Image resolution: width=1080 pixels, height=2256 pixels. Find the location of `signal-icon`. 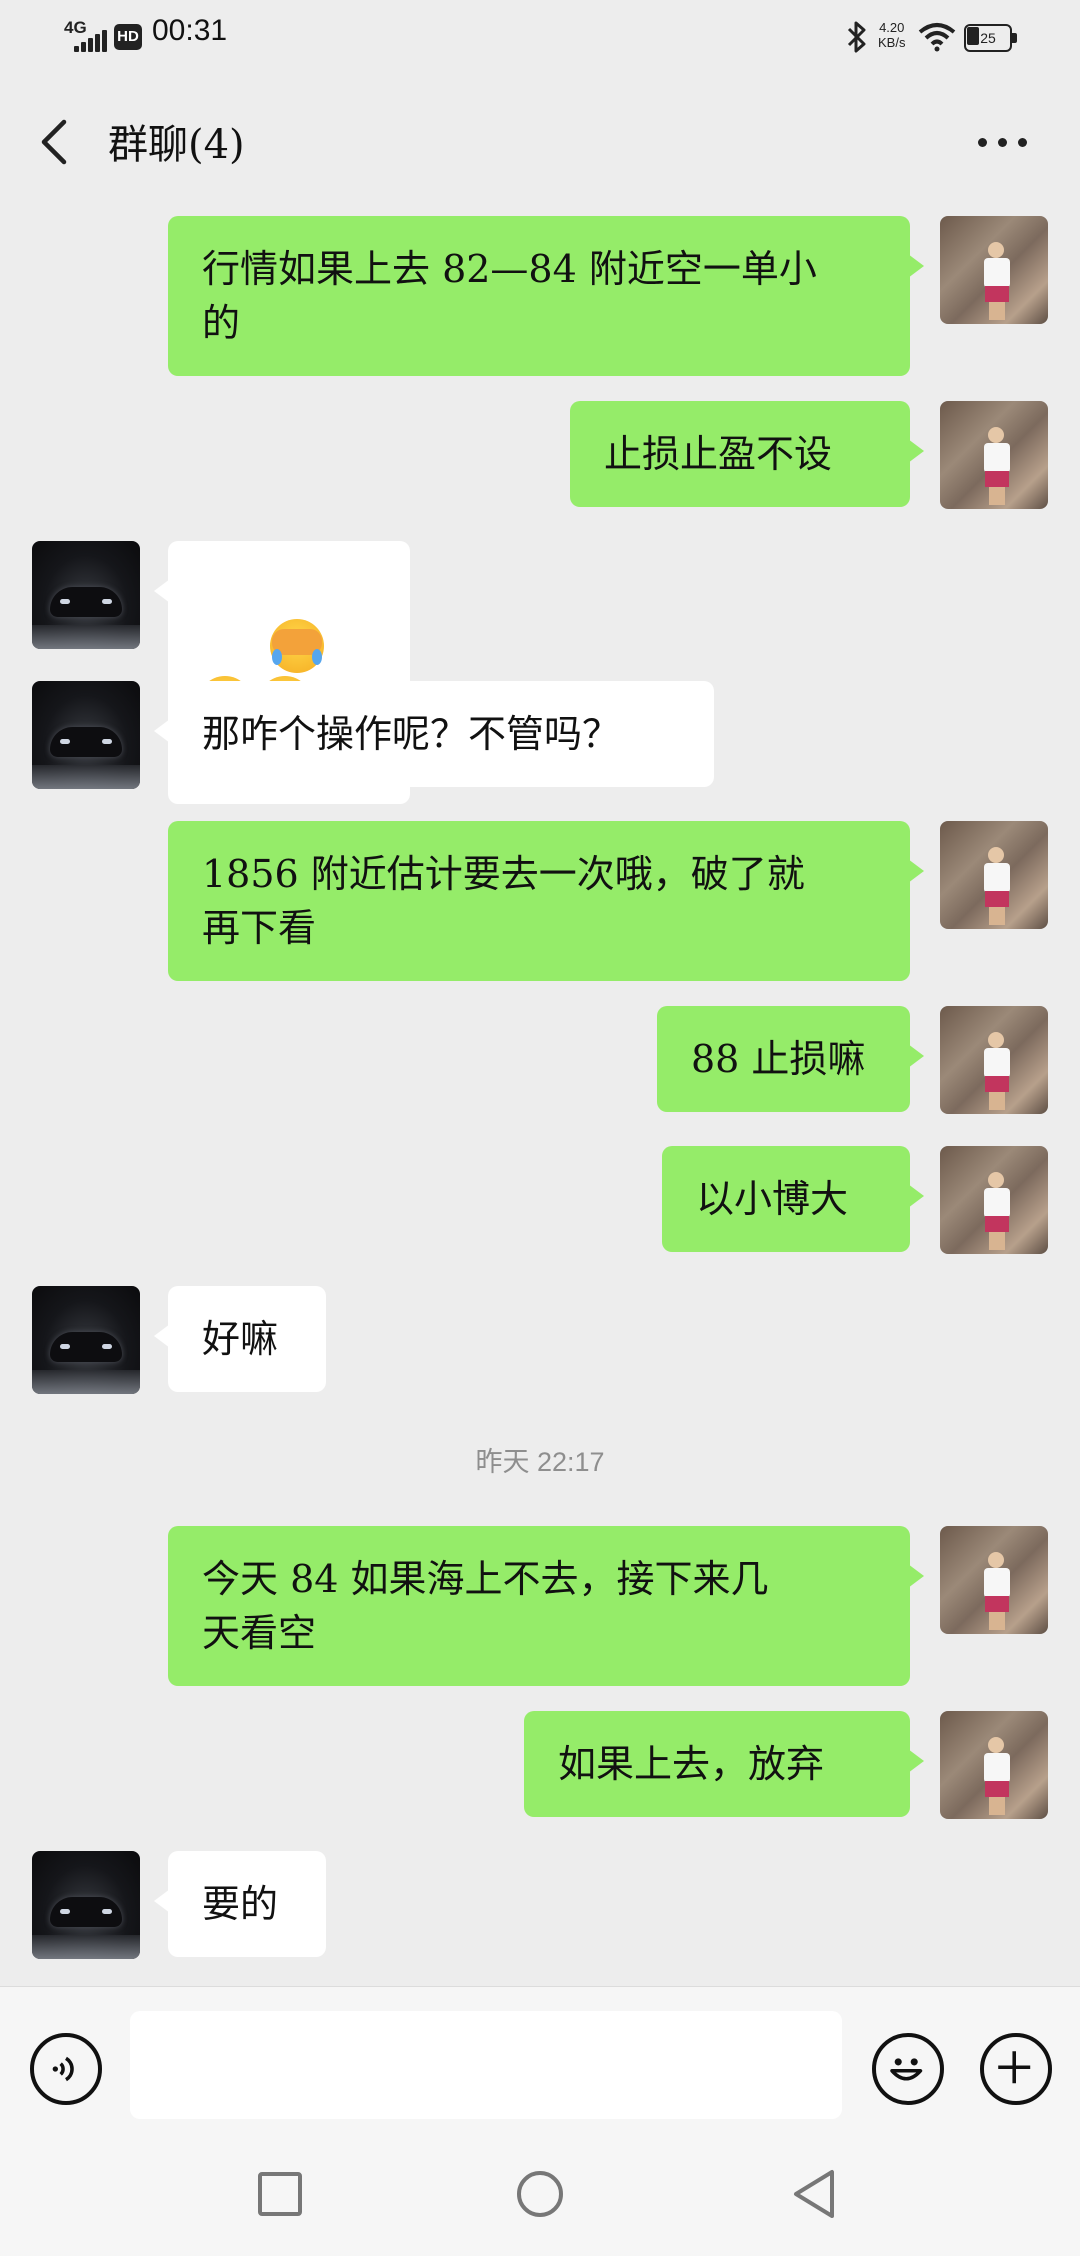

signal-icon is located at coordinates (91, 41).